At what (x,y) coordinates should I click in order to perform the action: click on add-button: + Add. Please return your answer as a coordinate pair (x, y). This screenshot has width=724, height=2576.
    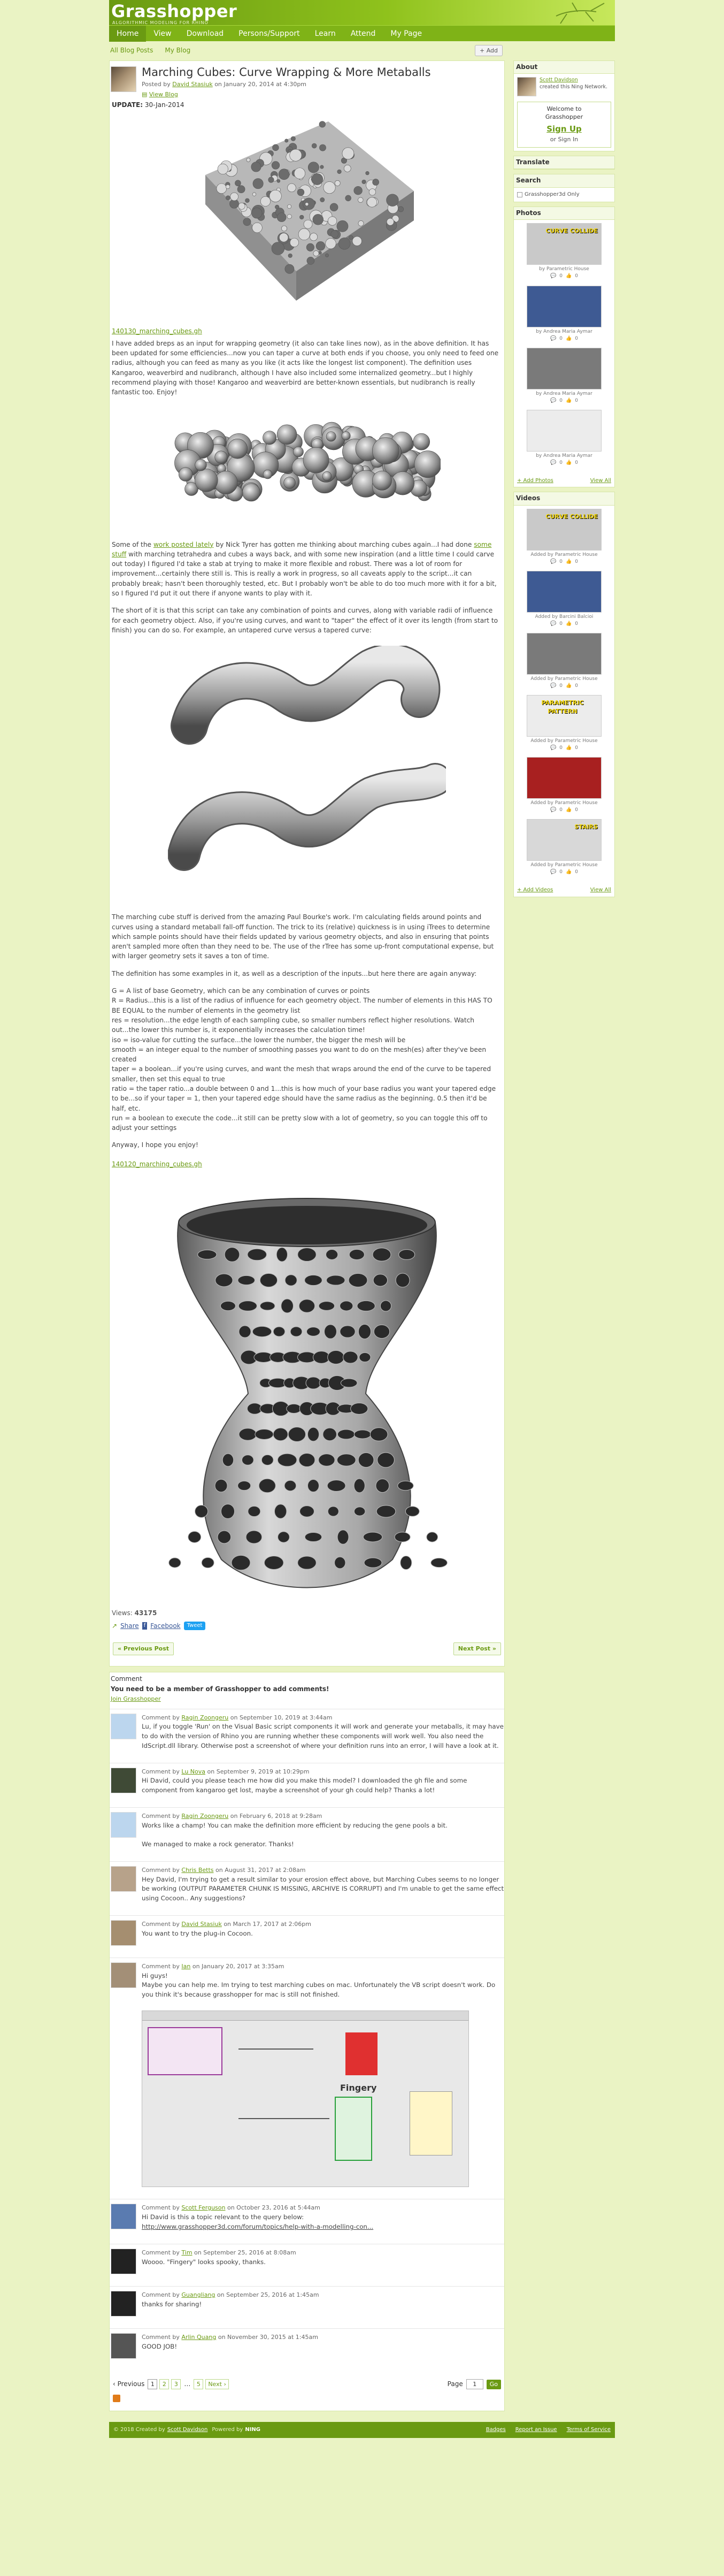
    Looking at the image, I should click on (489, 50).